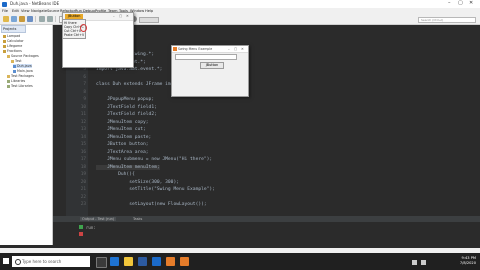 The height and width of the screenshot is (270, 480). What do you see at coordinates (12, 46) in the screenshot?
I see `tree-item: Lifegame` at bounding box center [12, 46].